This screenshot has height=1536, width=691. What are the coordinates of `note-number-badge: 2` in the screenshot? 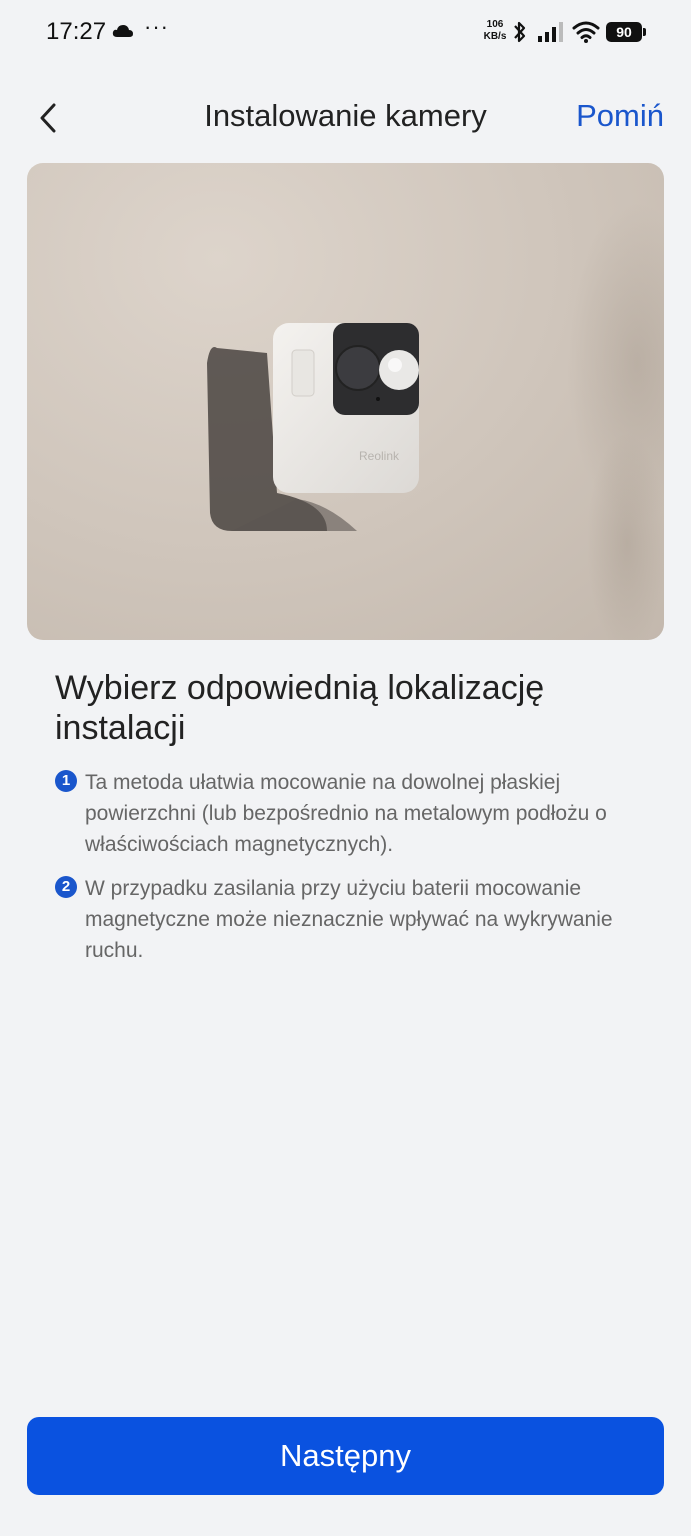 It's located at (66, 887).